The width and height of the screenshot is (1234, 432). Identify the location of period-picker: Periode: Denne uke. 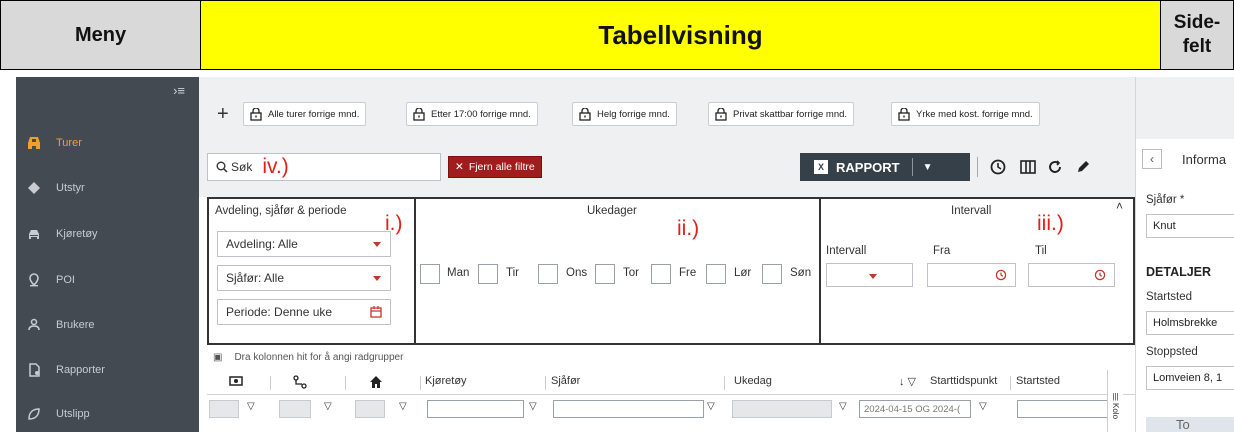
(304, 312).